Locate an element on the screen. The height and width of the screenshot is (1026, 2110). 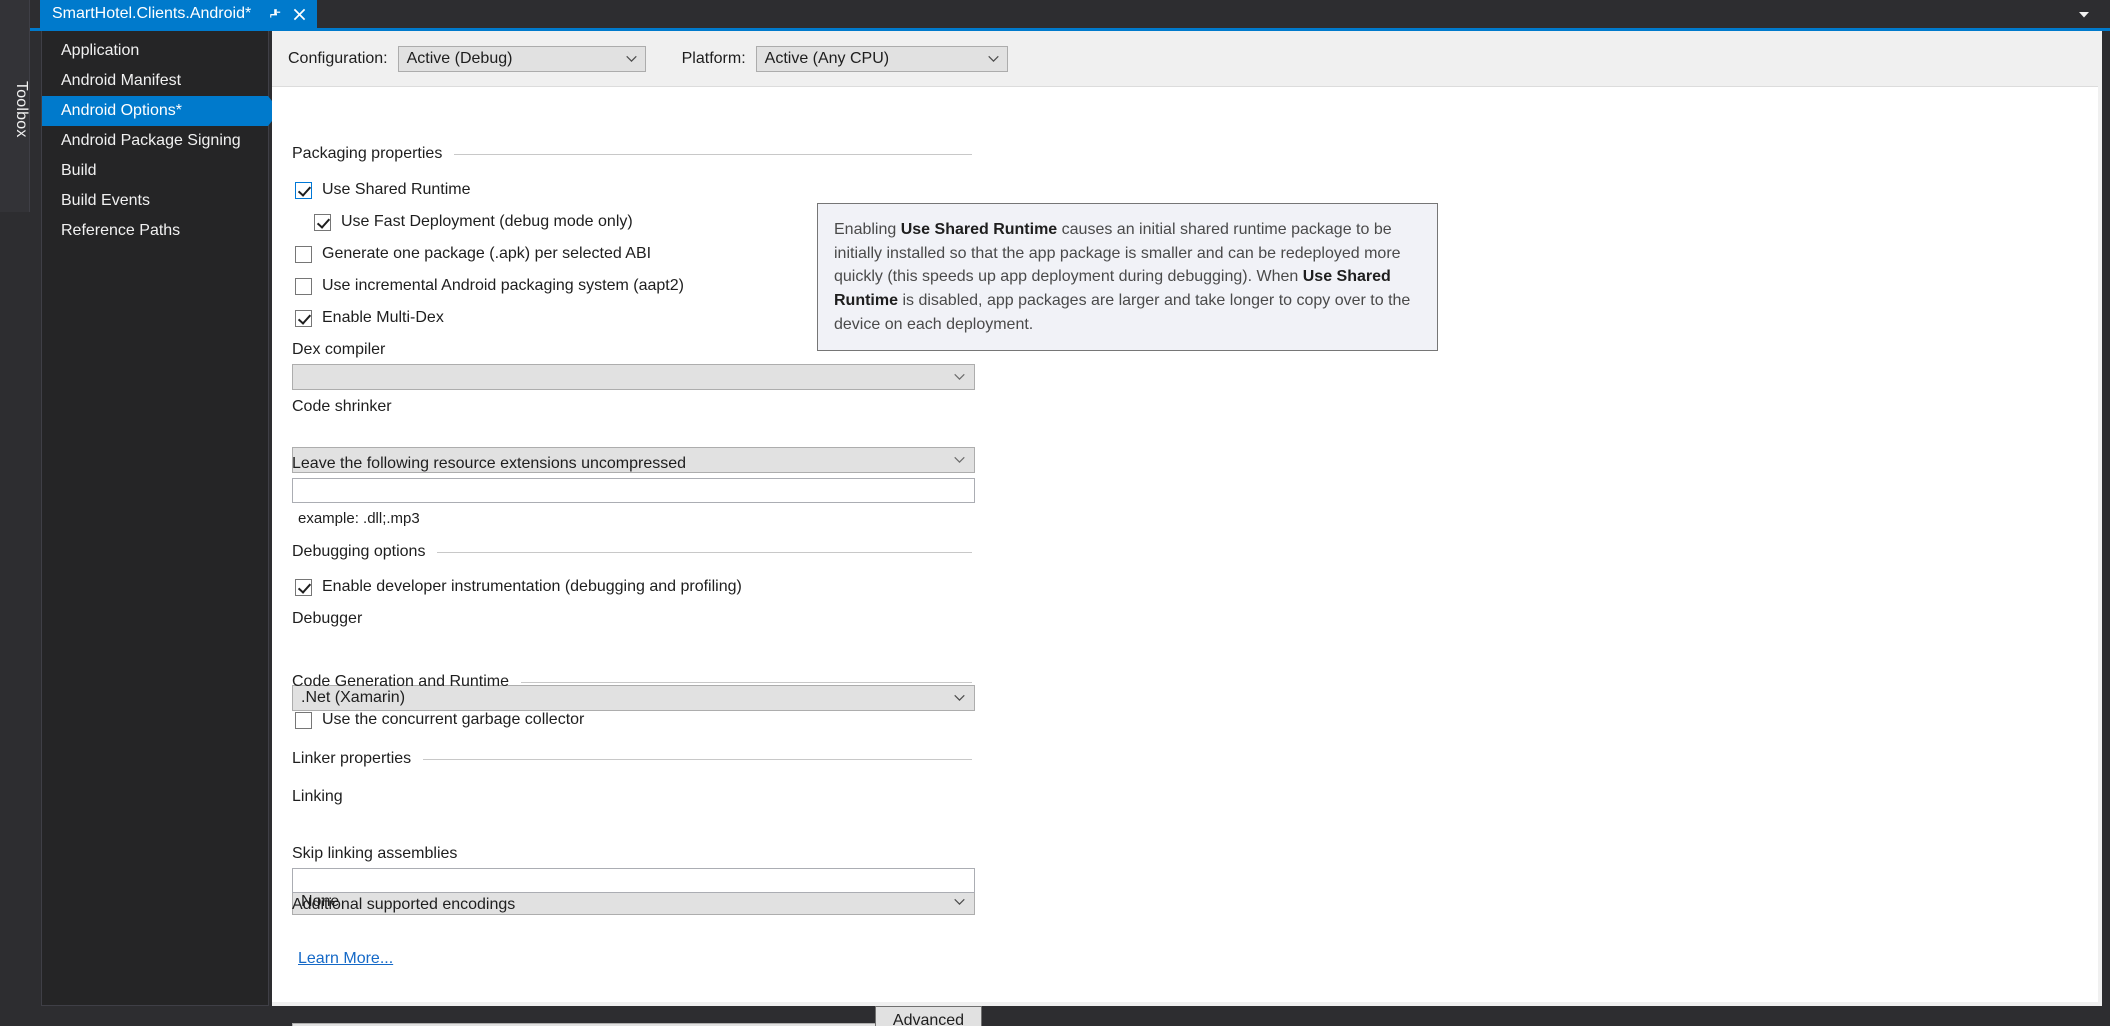
sidebar-item-label: Android Package Signing is located at coordinates (151, 140).